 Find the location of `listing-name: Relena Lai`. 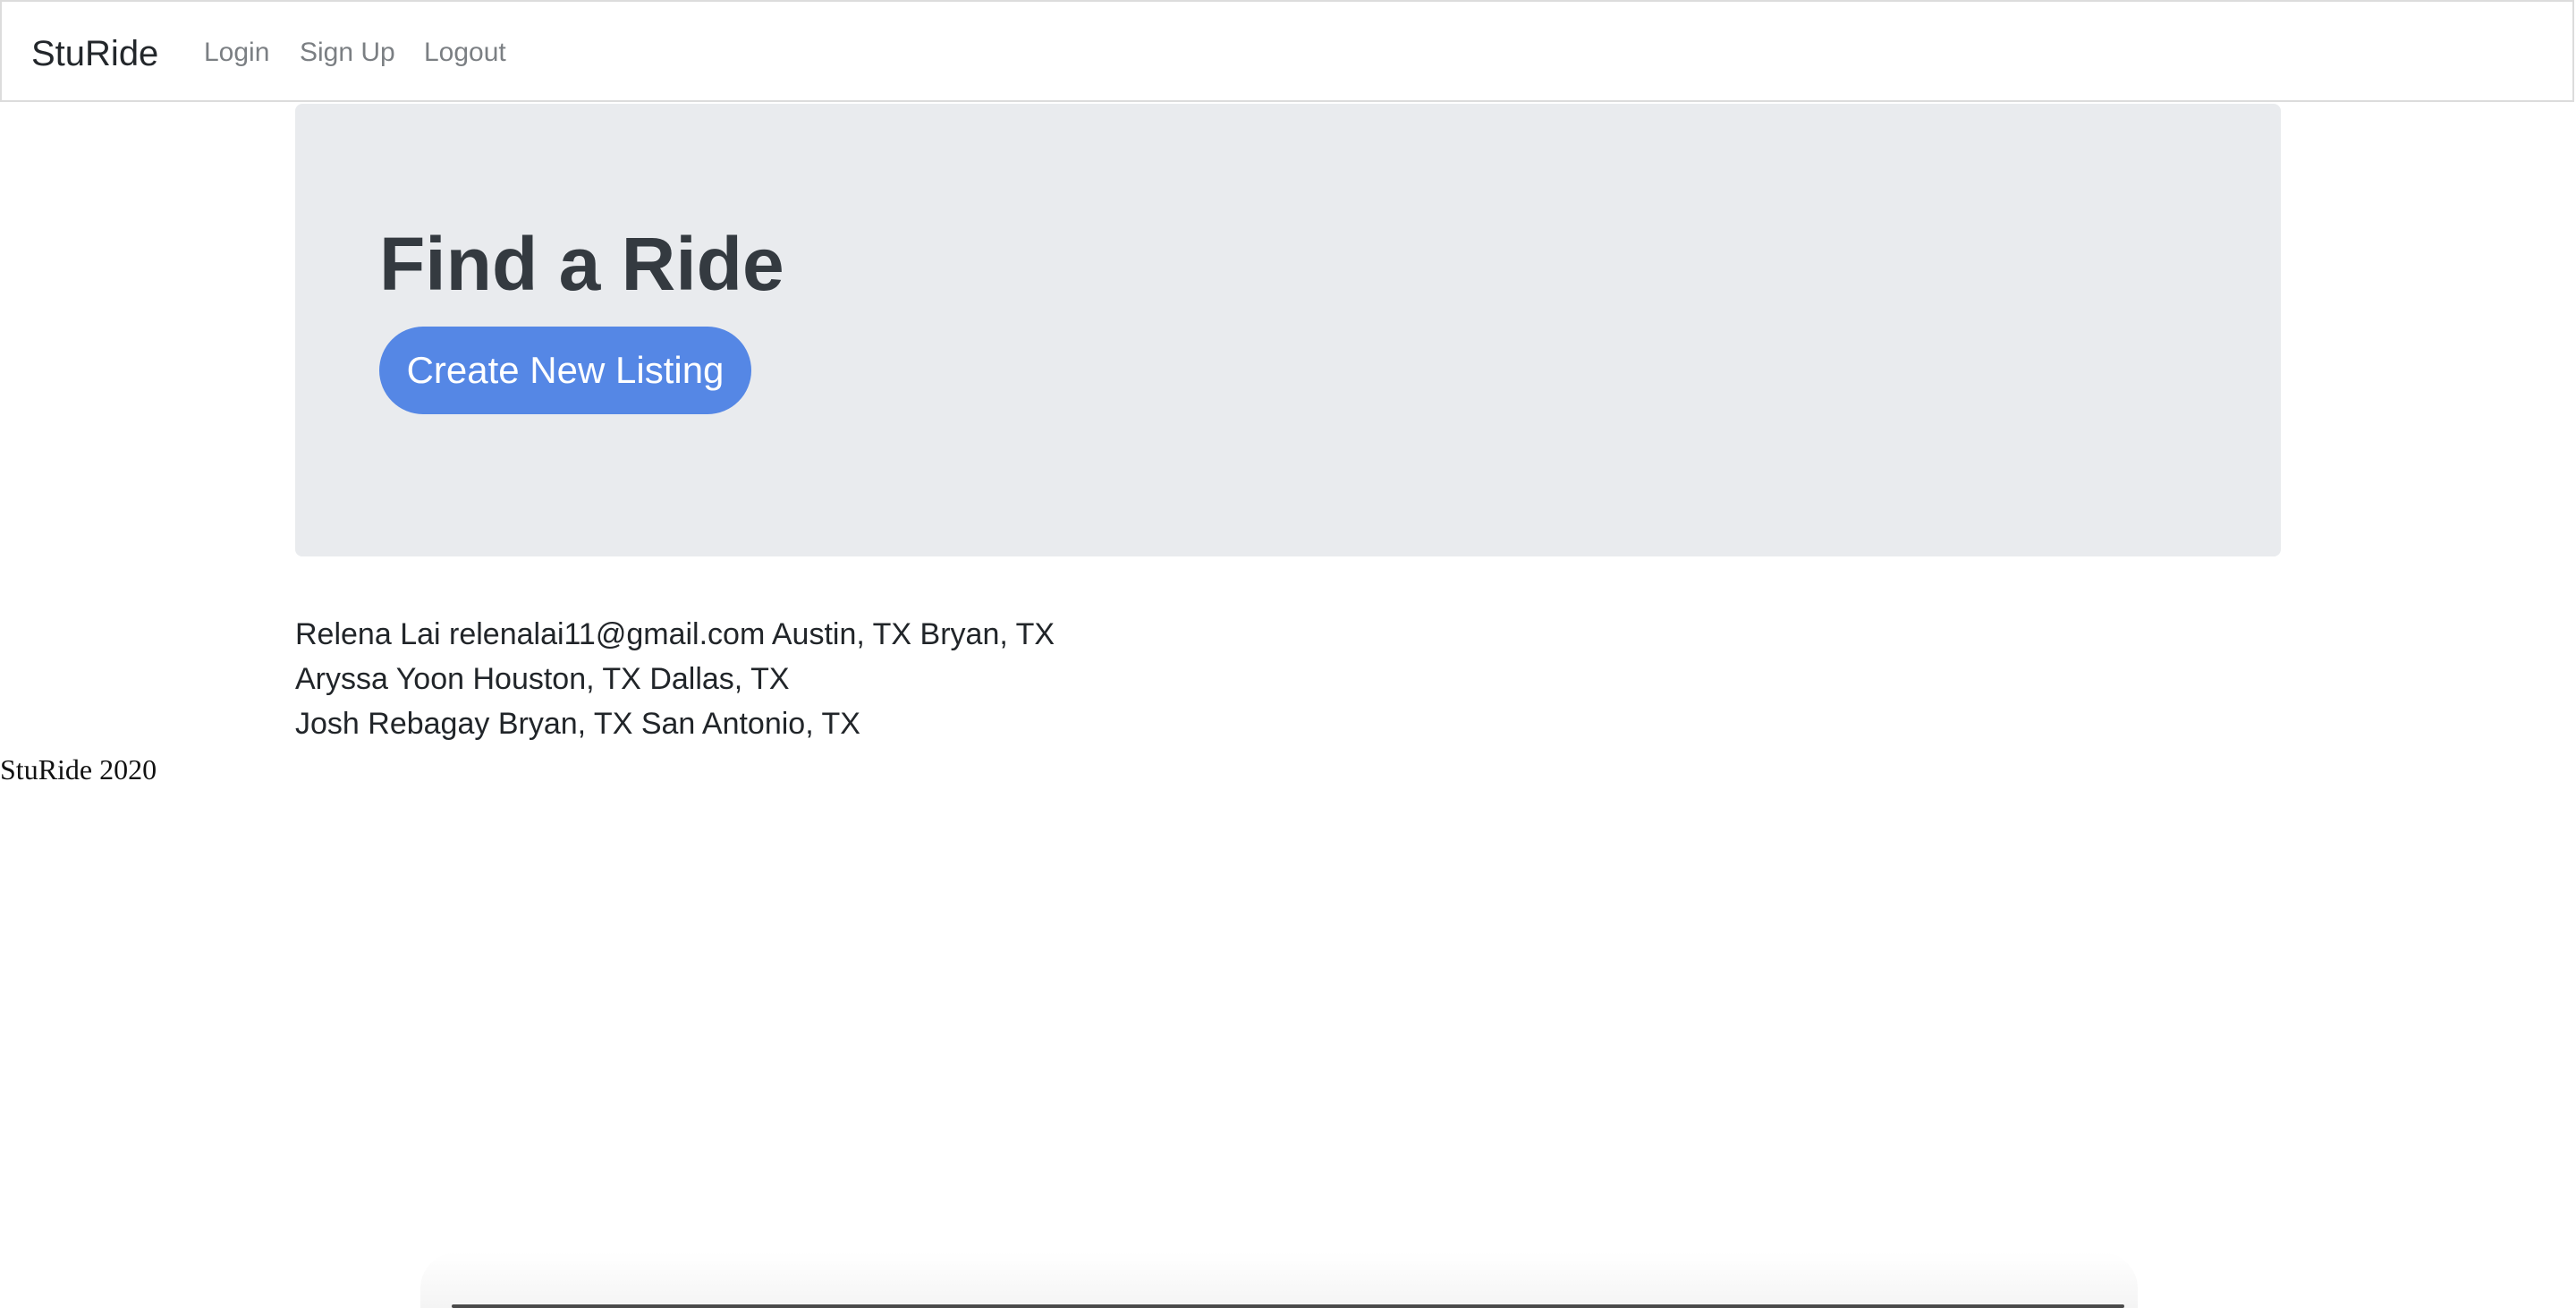

listing-name: Relena Lai is located at coordinates (368, 634).